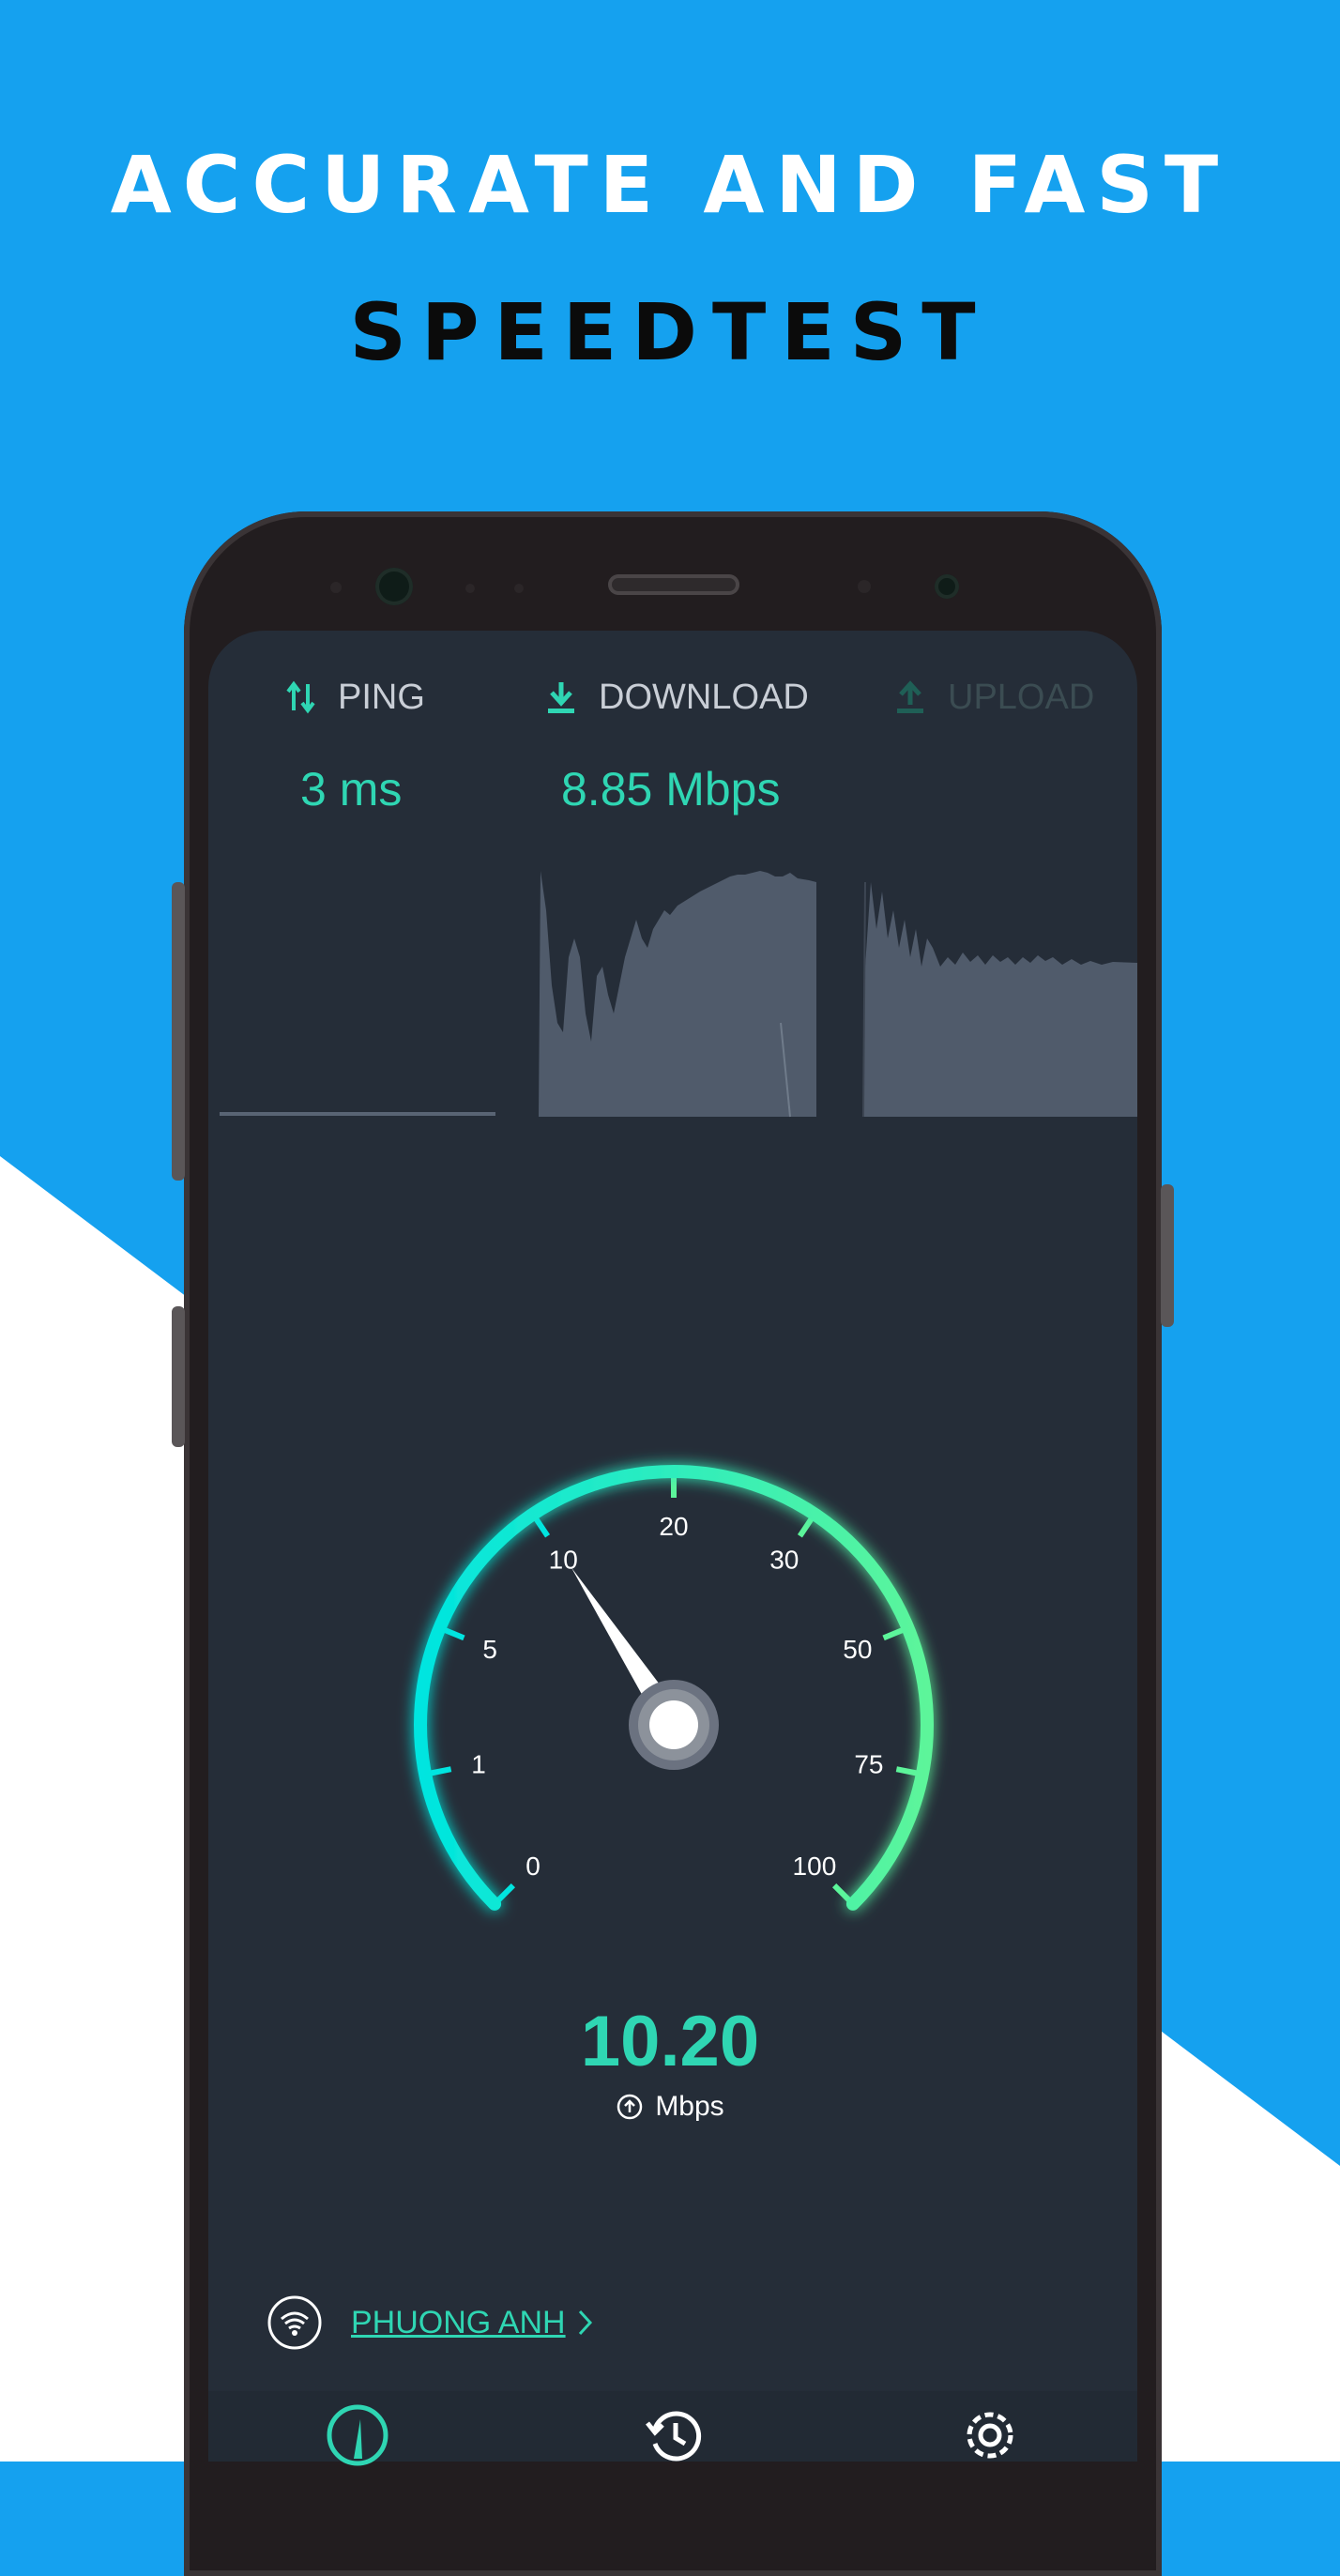 Image resolution: width=1340 pixels, height=2576 pixels. Describe the element at coordinates (294, 2322) in the screenshot. I see `wifi-icon` at that location.